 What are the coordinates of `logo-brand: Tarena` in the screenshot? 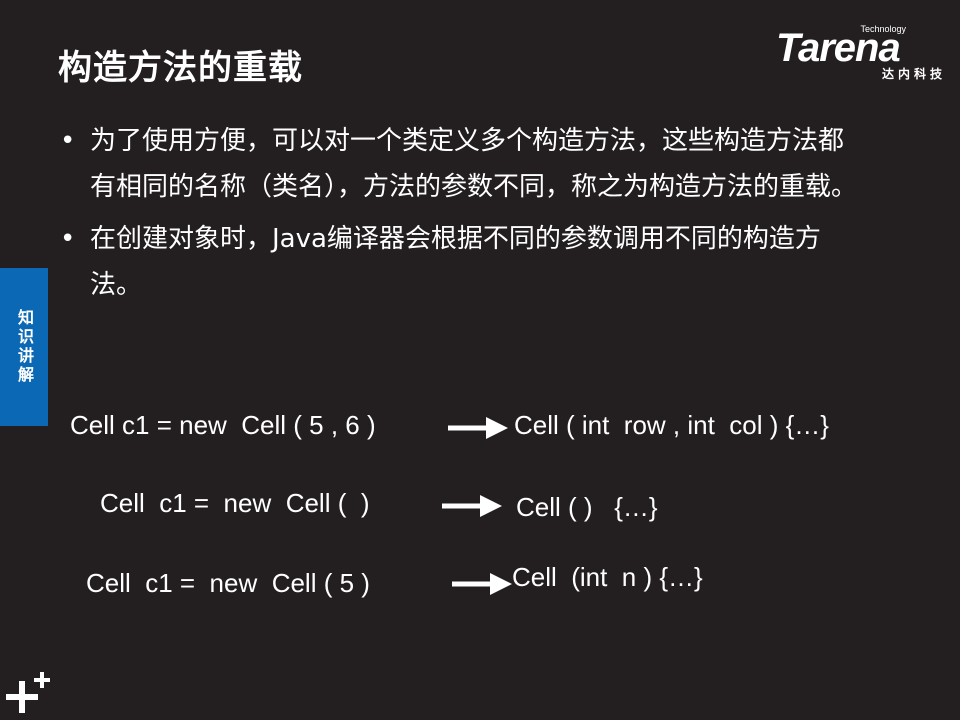 It's located at (838, 48).